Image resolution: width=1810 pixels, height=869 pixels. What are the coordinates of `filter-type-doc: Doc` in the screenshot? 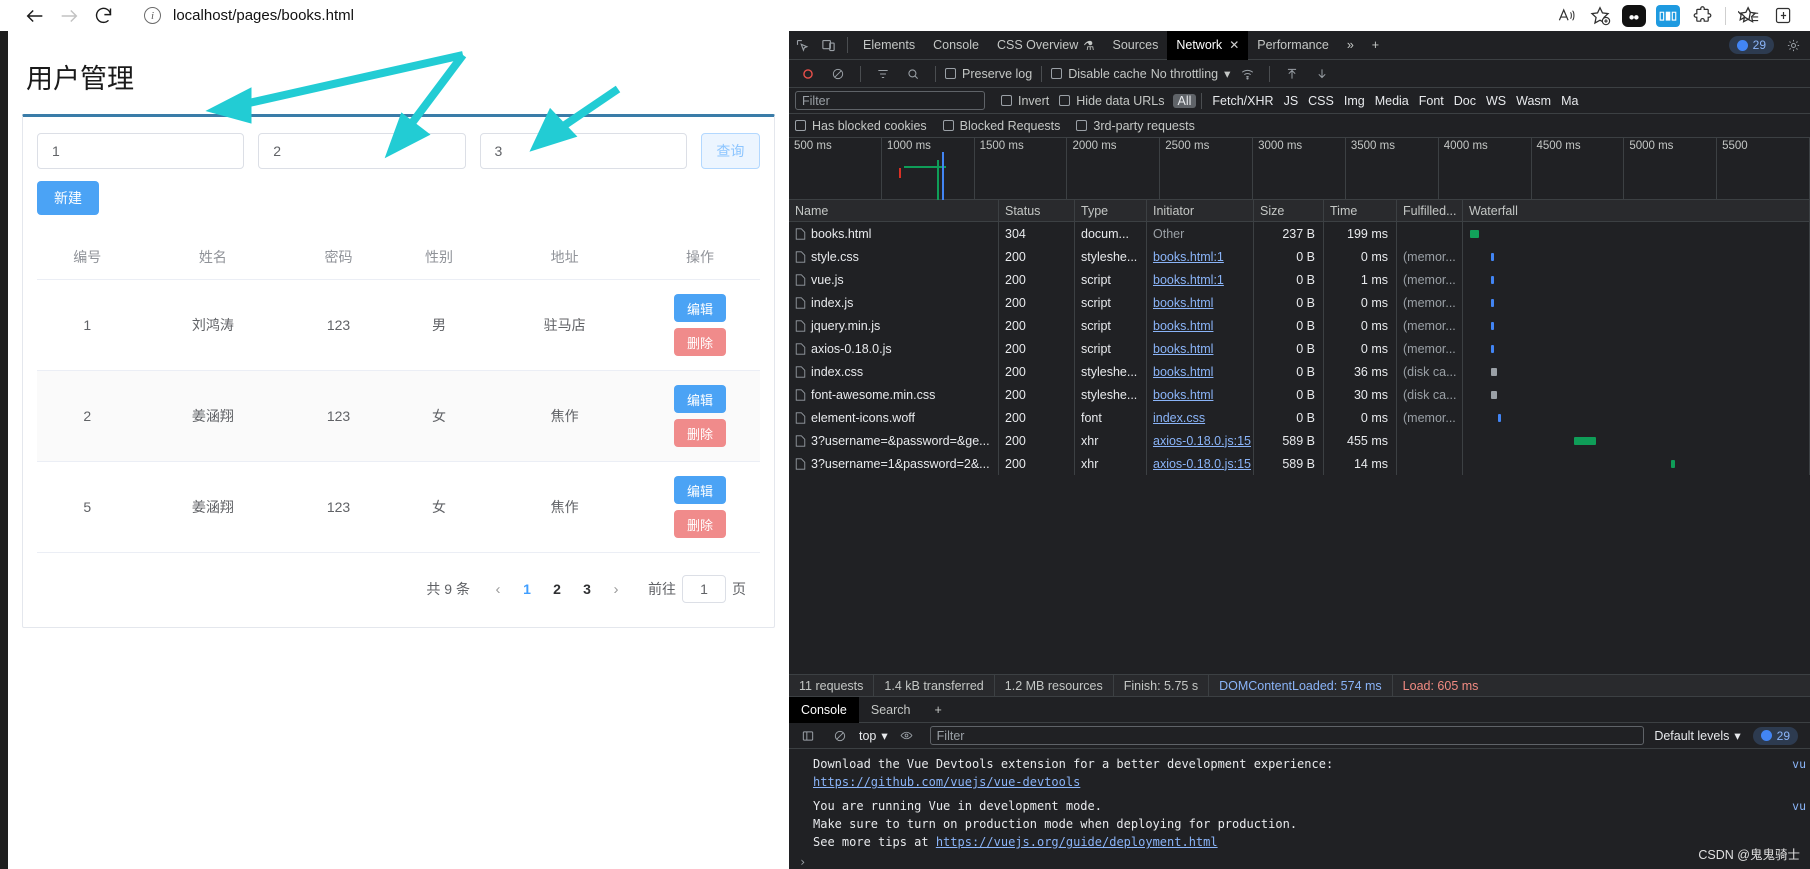 It's located at (1465, 101).